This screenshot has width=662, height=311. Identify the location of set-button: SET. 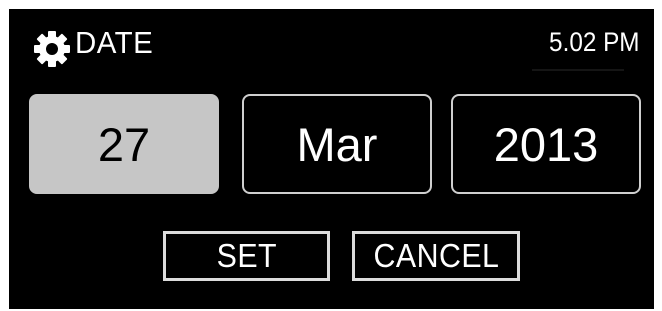
(246, 256).